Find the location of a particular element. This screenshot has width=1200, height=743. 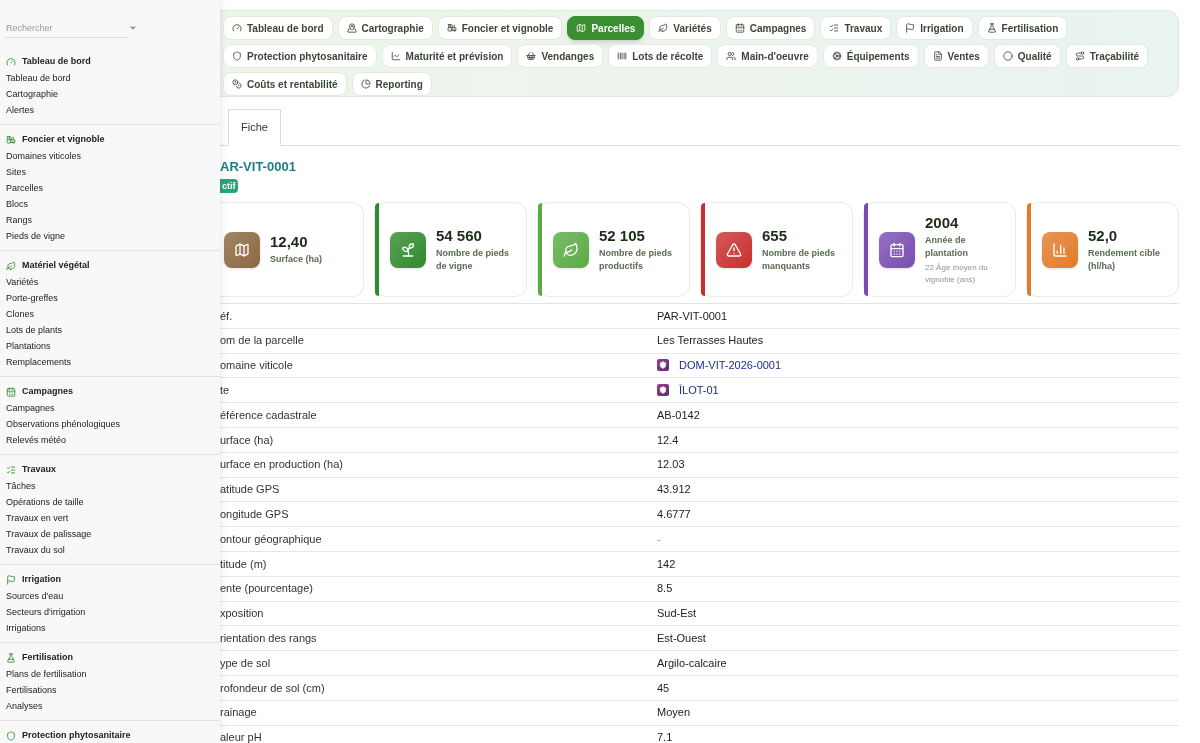

record-link: ÎLOT-01 is located at coordinates (699, 390).